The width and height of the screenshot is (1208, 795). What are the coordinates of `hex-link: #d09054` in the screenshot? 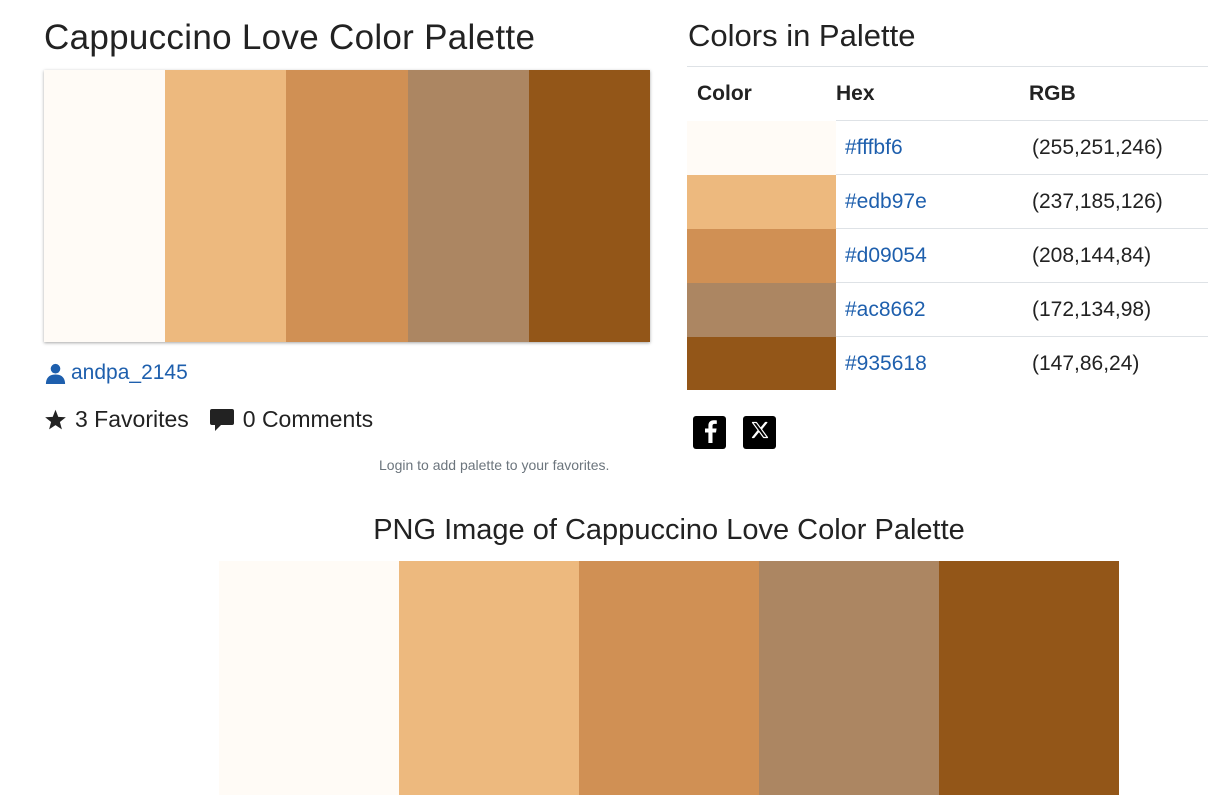 It's located at (886, 255).